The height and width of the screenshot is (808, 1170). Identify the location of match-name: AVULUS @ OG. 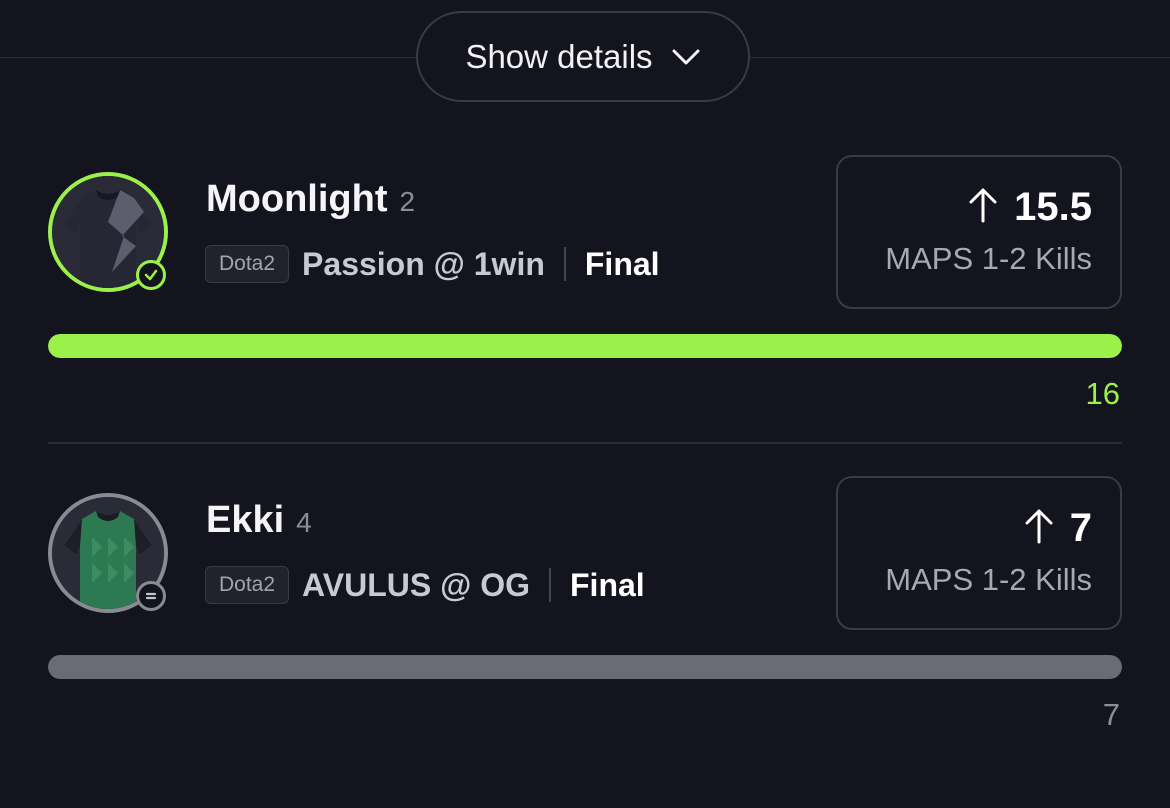
(416, 584).